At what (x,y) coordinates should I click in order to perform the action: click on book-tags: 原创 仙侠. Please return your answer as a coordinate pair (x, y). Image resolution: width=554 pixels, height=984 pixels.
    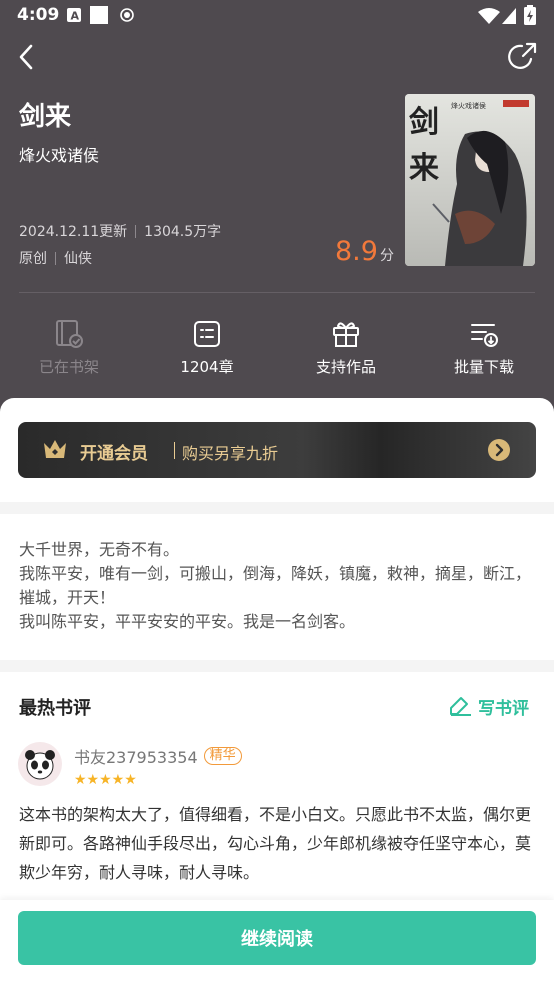
    Looking at the image, I should click on (55, 258).